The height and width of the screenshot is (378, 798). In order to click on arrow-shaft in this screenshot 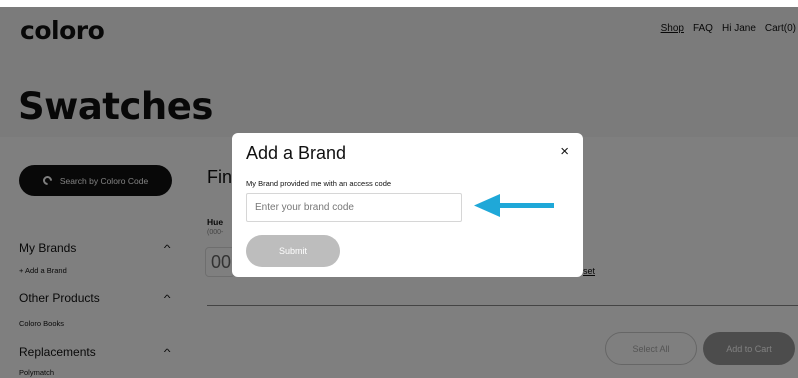, I will do `click(523, 205)`.